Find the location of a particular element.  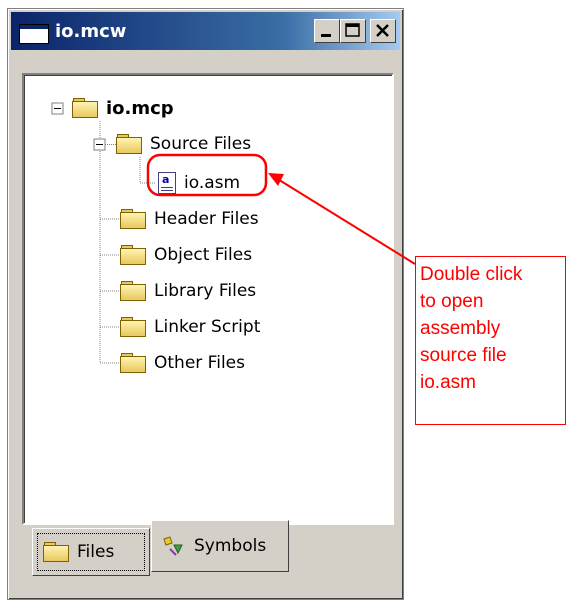

tree-item-other-files: Other Files is located at coordinates (182, 363).